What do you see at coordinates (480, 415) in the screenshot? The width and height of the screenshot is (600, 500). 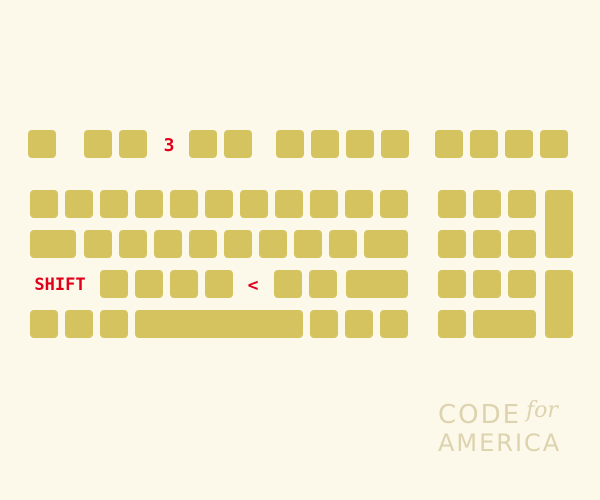 I see `logo-code-text: CODE` at bounding box center [480, 415].